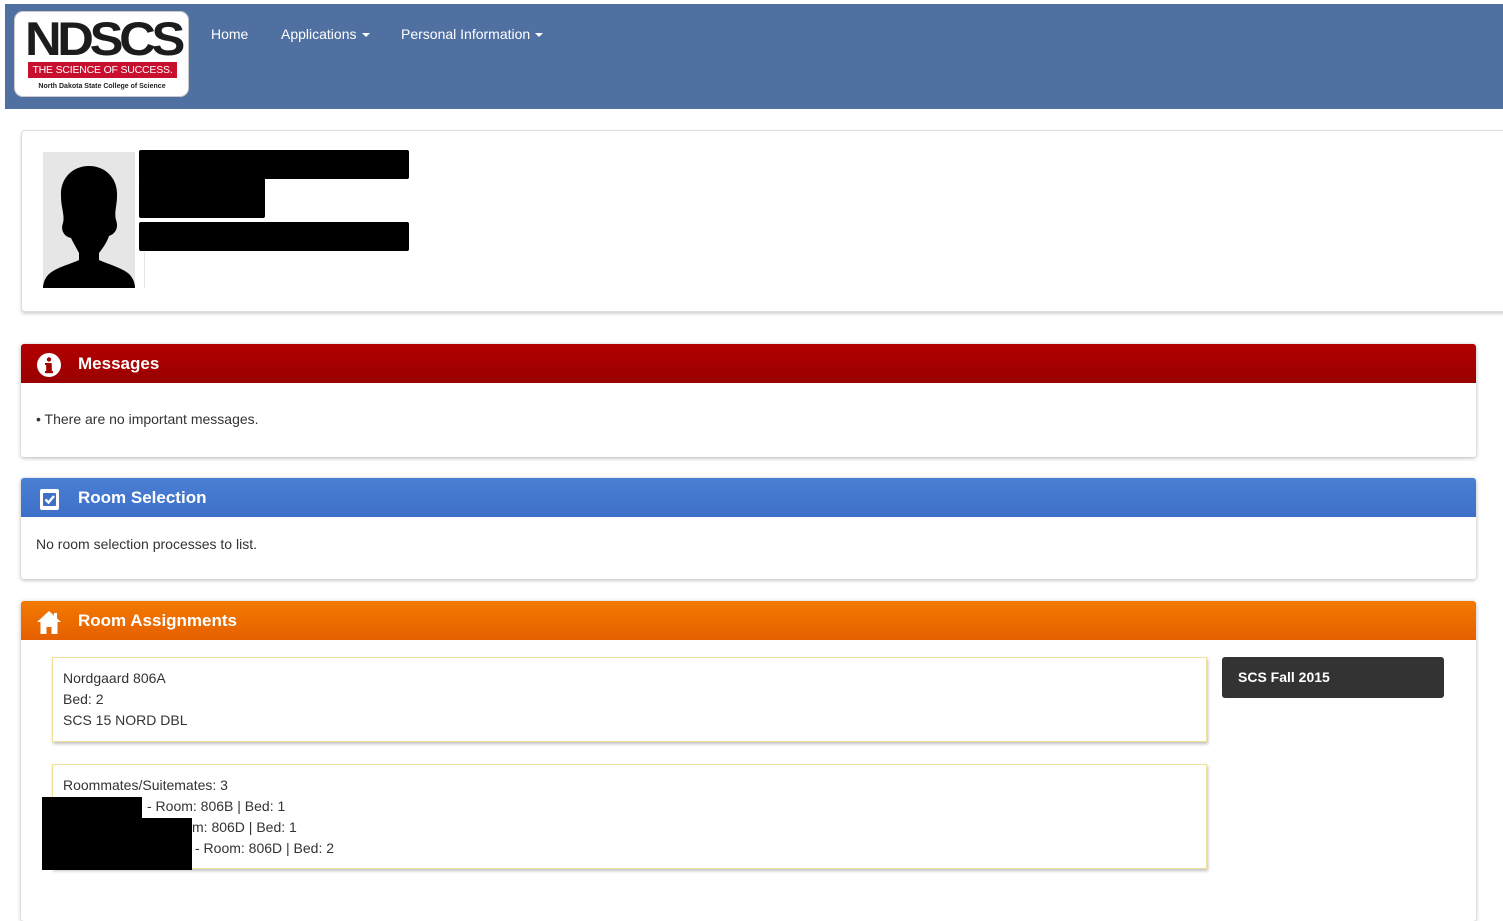 This screenshot has width=1503, height=921. I want to click on profile-divider, so click(144, 270).